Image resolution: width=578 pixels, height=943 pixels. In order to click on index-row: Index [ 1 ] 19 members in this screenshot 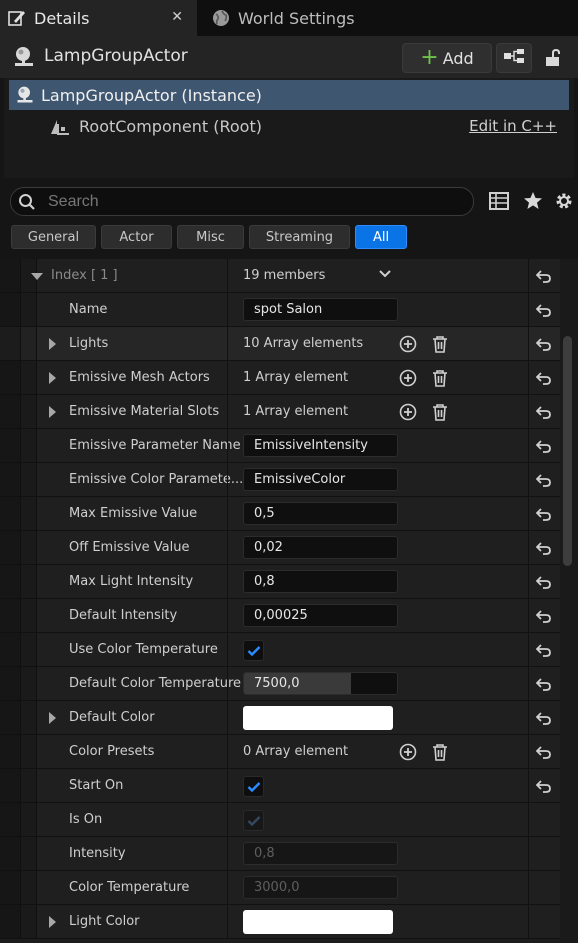, I will do `click(280, 276)`.